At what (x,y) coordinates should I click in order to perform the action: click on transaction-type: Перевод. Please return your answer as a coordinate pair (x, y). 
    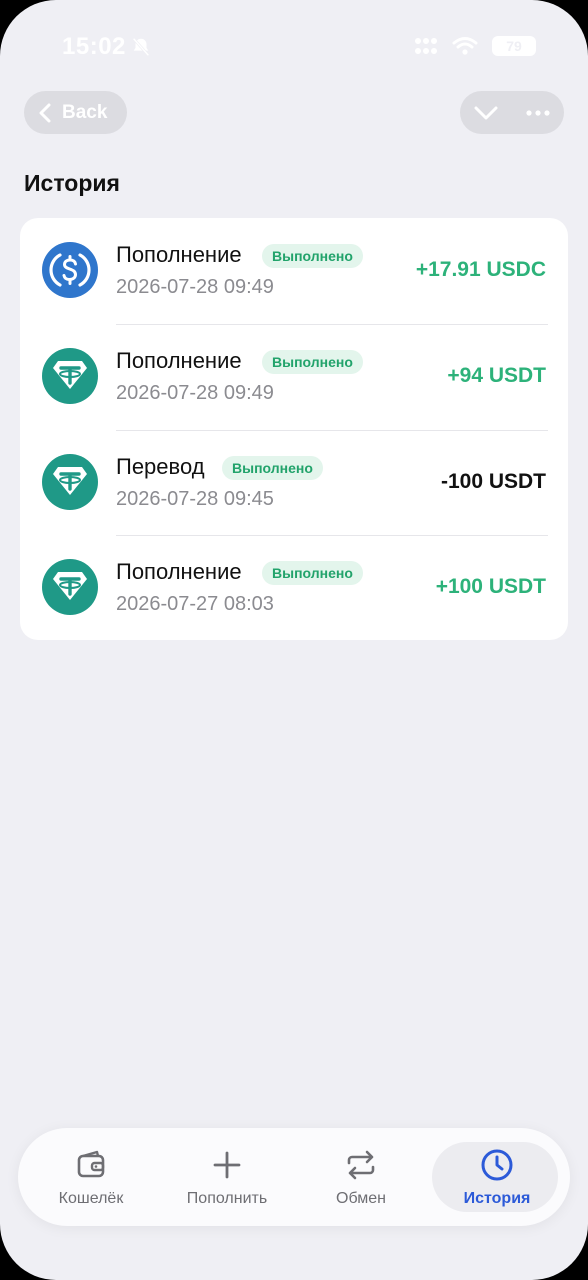
    Looking at the image, I should click on (160, 466).